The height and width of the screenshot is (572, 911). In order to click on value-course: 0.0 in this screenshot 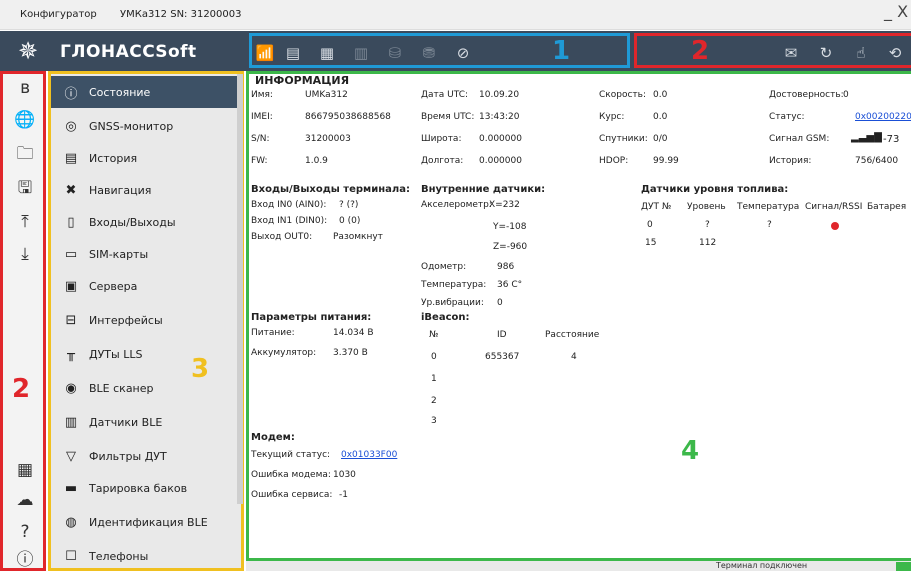, I will do `click(660, 117)`.